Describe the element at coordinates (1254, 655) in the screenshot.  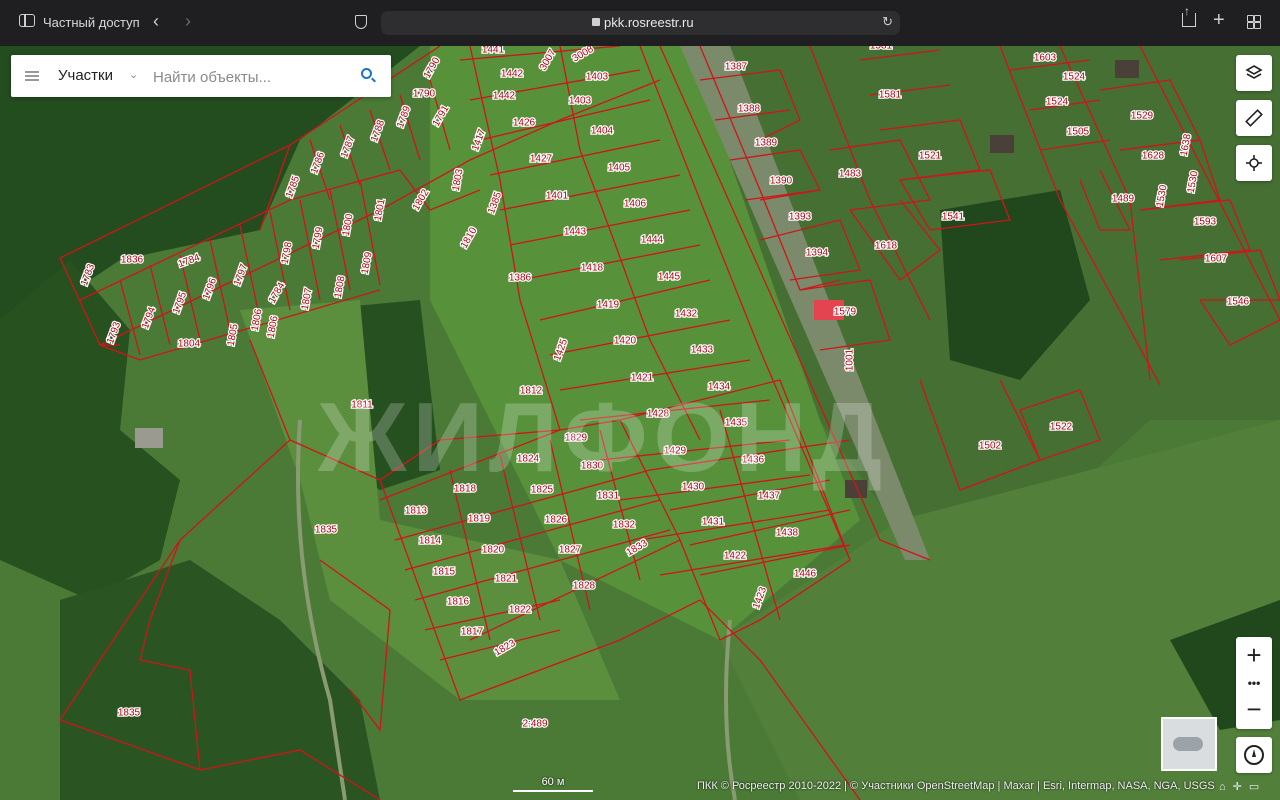
I see `zoom-in-icon: +` at that location.